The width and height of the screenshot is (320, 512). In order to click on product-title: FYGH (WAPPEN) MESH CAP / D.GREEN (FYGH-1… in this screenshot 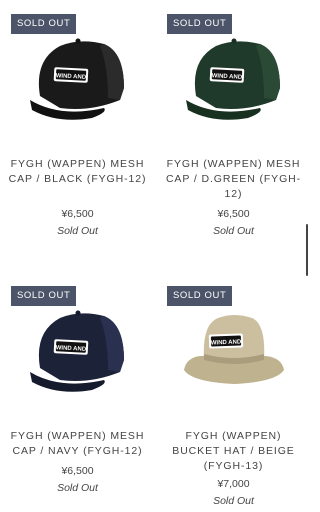, I will do `click(233, 179)`.